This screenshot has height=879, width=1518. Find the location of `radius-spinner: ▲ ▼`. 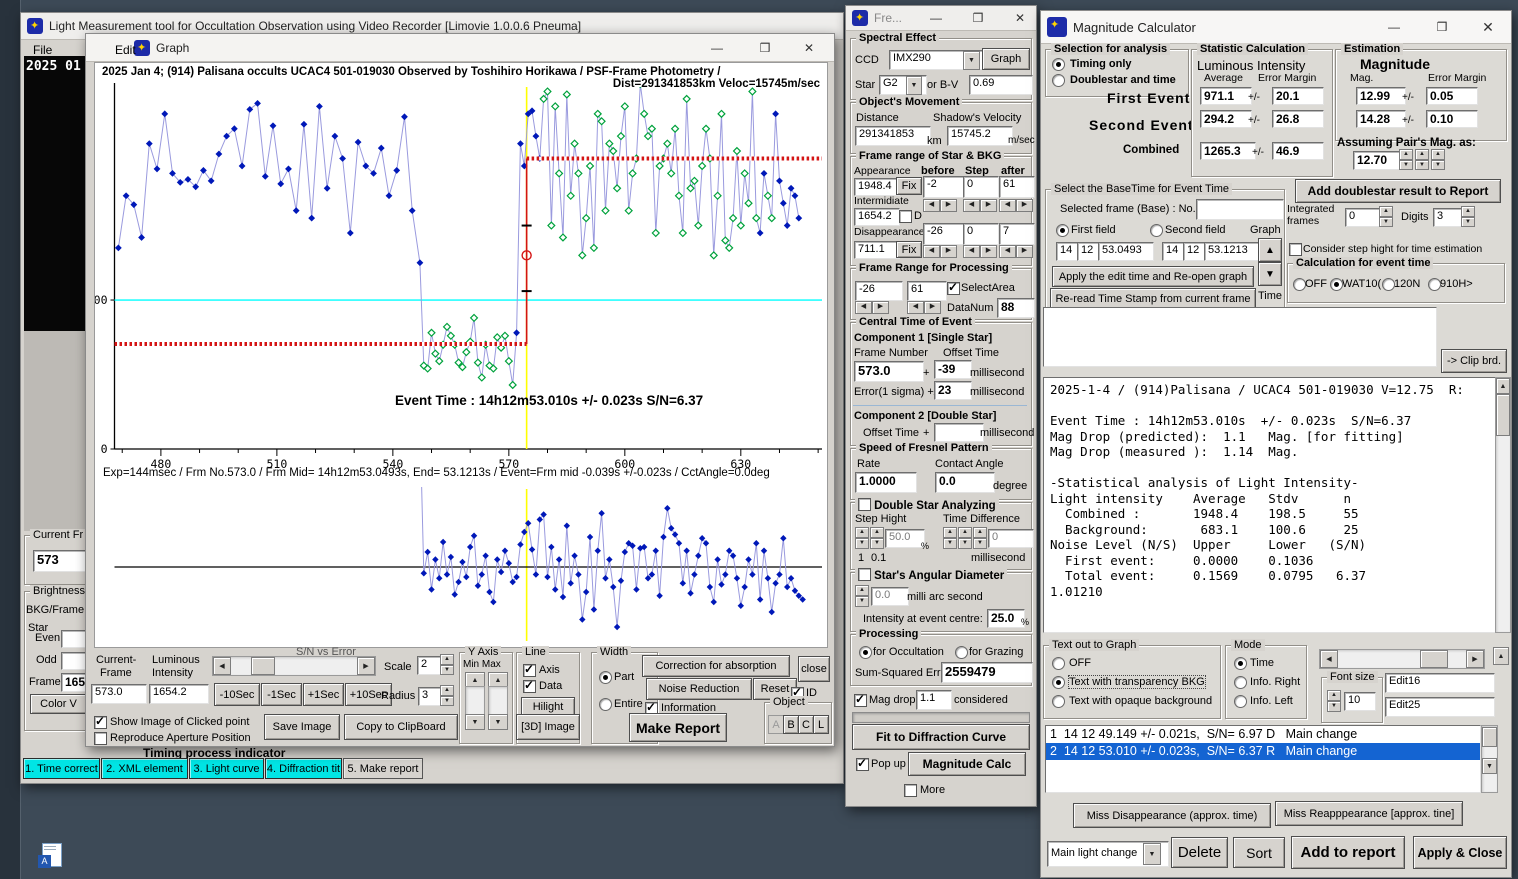

radius-spinner: ▲ ▼ is located at coordinates (447, 695).